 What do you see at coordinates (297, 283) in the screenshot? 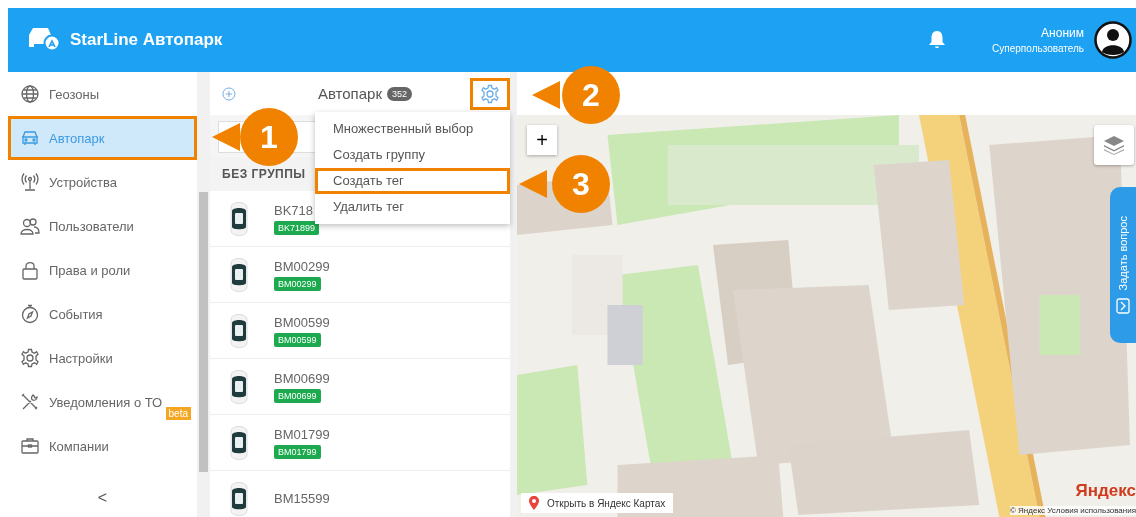
I see `vehicle-tag: BM00299` at bounding box center [297, 283].